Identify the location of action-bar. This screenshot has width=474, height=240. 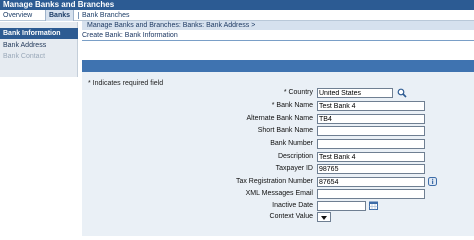
(278, 66).